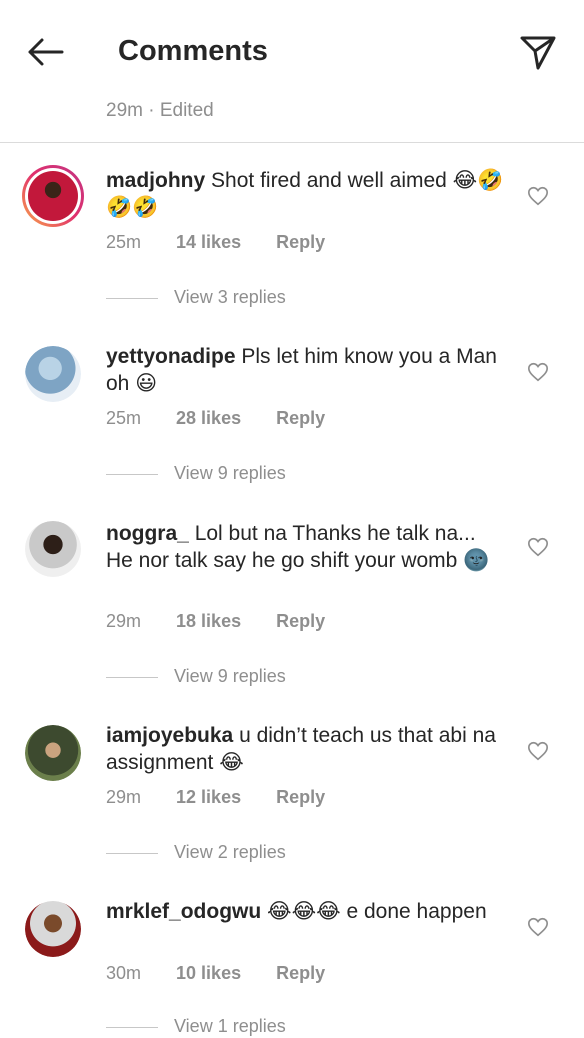 This screenshot has width=584, height=1038. I want to click on comment-username: noggra_, so click(147, 533).